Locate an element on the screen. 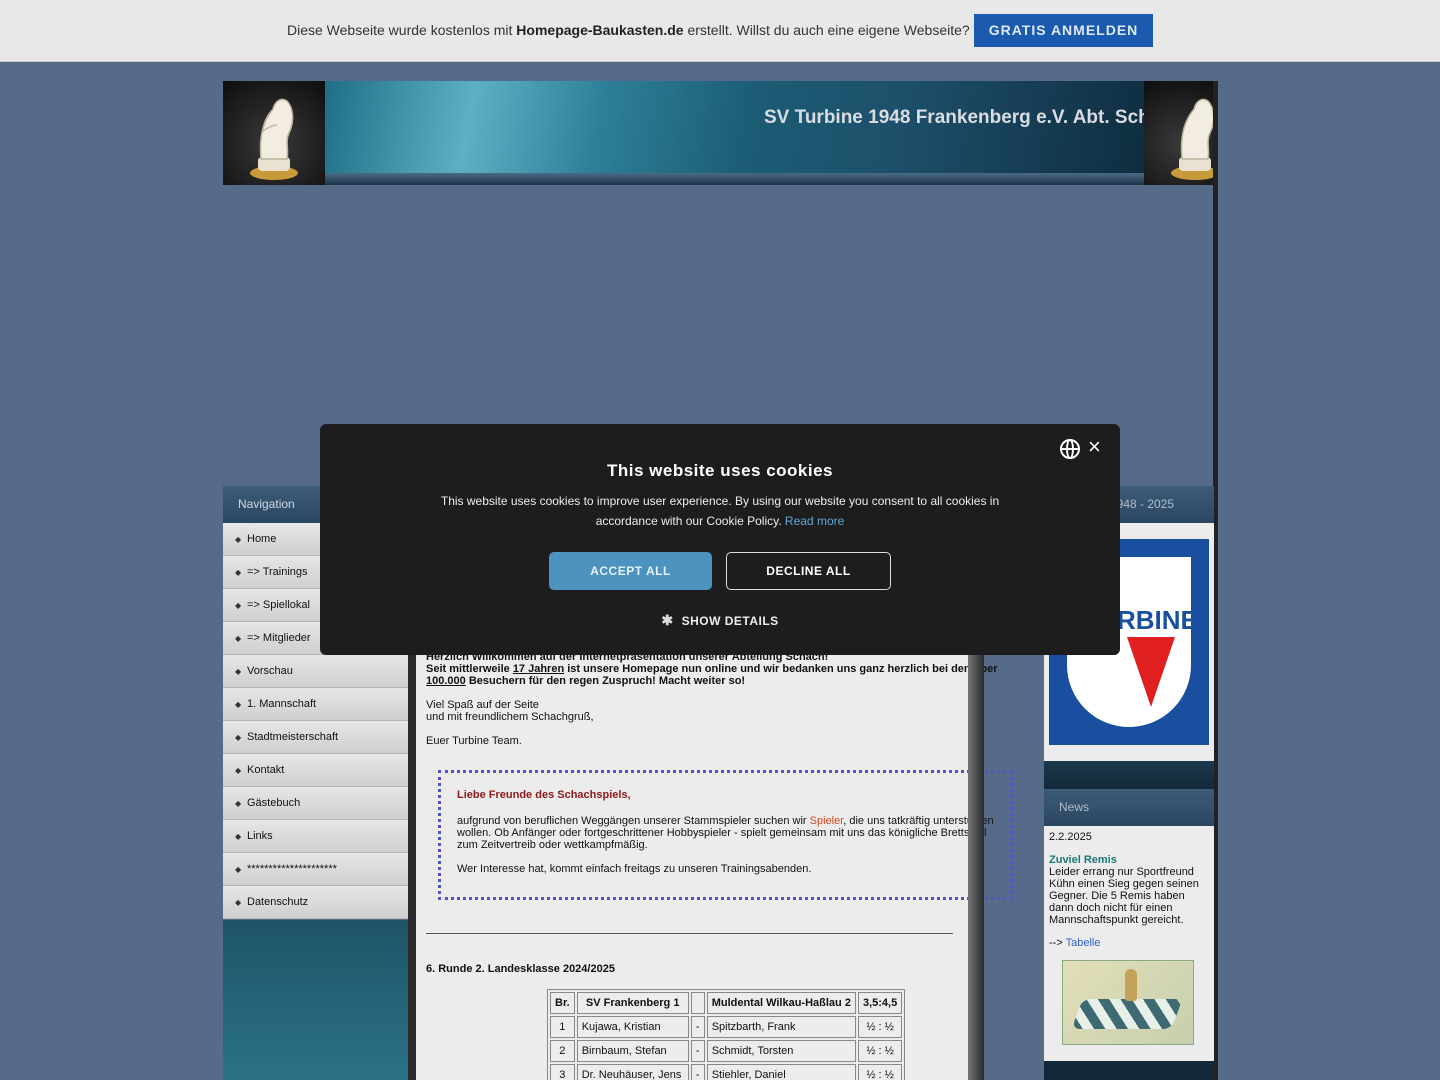 Image resolution: width=1440 pixels, height=1080 pixels. nav-item-label: Datenschutz is located at coordinates (278, 902).